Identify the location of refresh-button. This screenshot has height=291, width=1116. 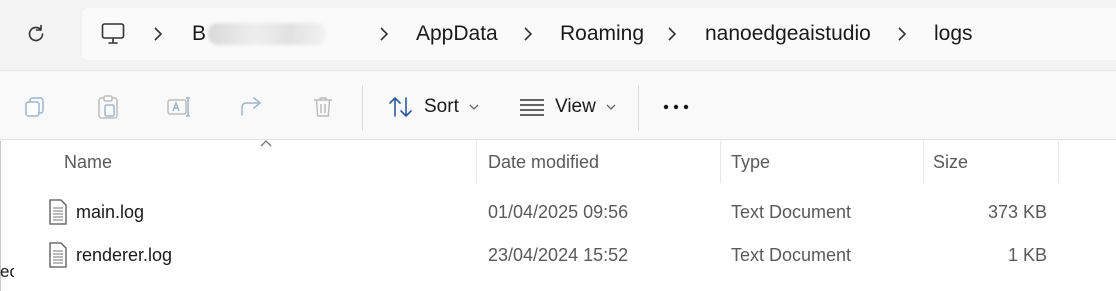
(36, 34).